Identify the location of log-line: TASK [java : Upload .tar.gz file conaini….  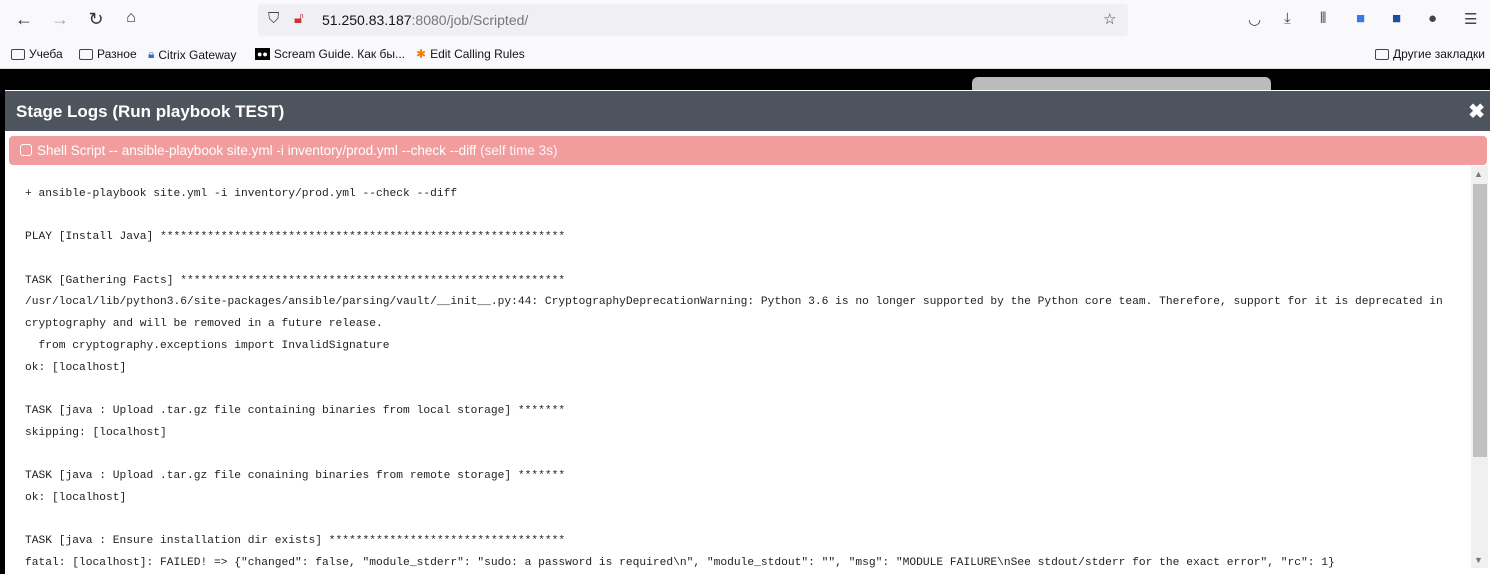
(295, 475).